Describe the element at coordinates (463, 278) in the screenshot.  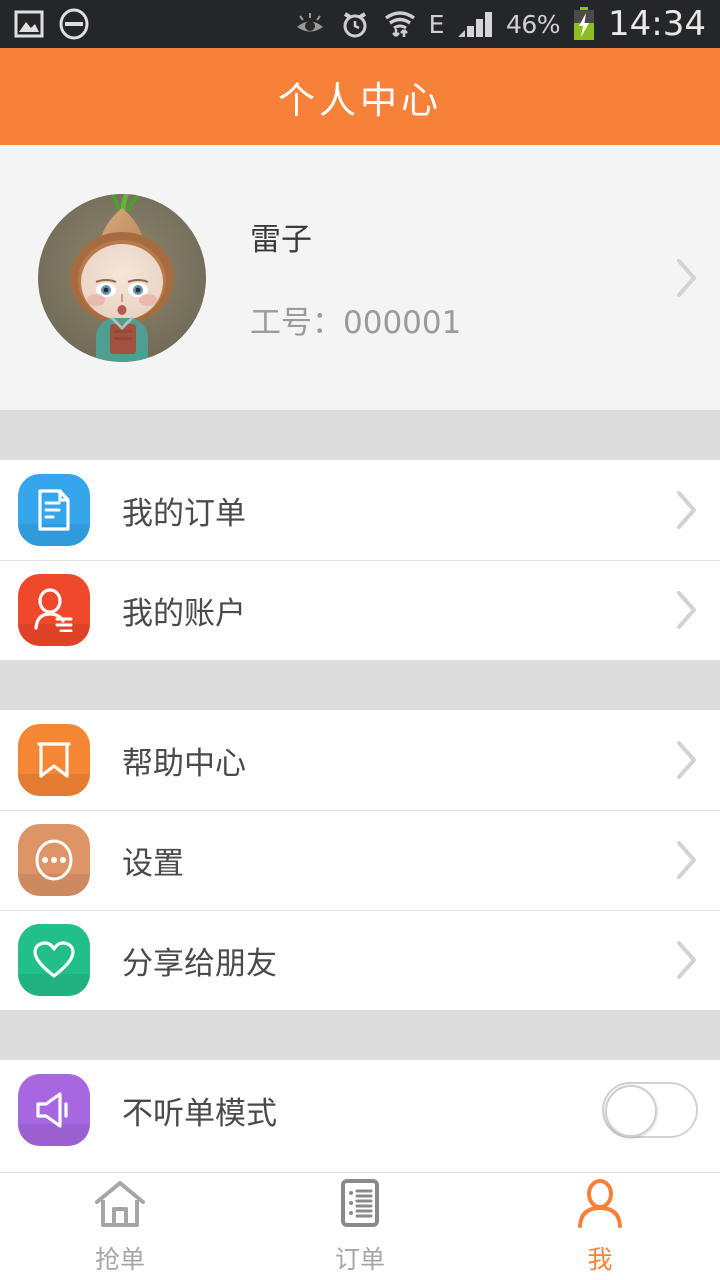
I see `profile-text: 雷子 工号：000001` at that location.